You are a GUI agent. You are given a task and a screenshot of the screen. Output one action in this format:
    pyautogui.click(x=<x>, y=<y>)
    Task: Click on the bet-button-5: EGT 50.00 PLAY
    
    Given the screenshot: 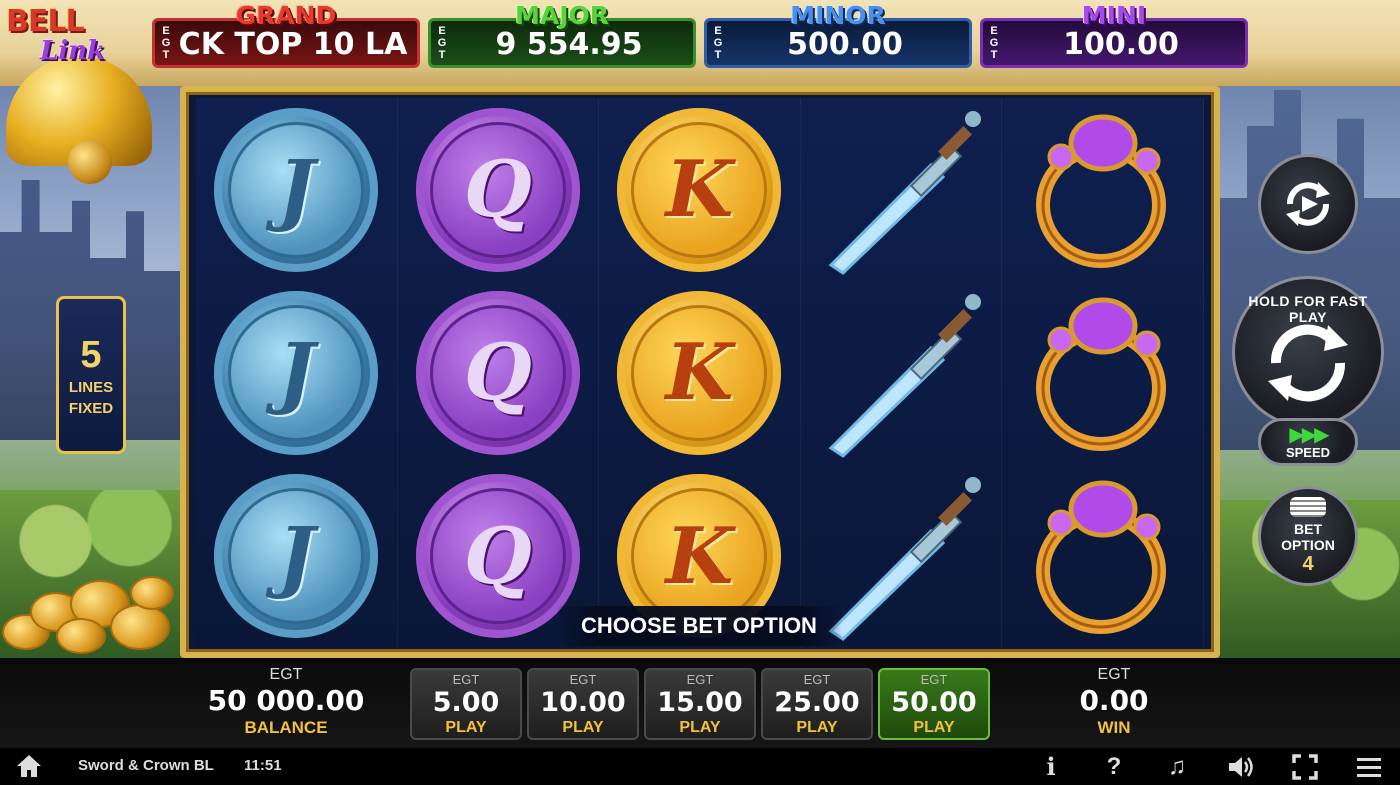 What is the action you would take?
    pyautogui.click(x=934, y=704)
    